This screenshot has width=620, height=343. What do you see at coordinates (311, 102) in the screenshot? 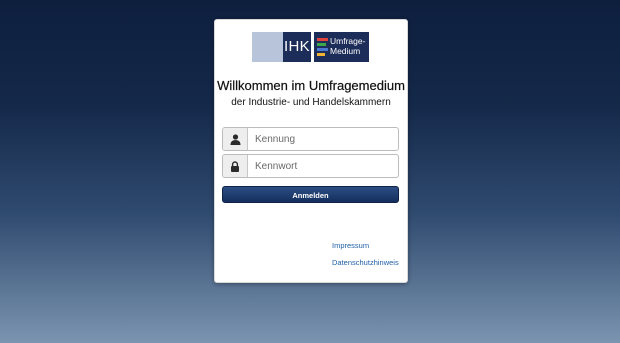
I see `page-subtitle: der Industrie- und Handelskammern` at bounding box center [311, 102].